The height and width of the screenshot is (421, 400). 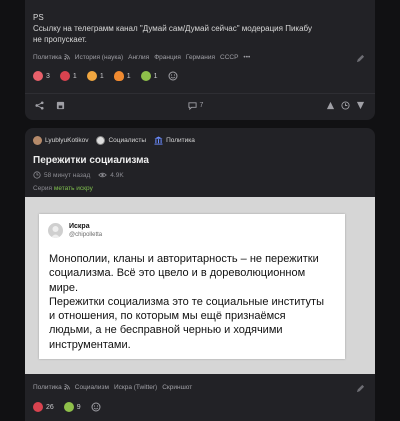 What do you see at coordinates (117, 175) in the screenshot?
I see `views-count: 4.9K` at bounding box center [117, 175].